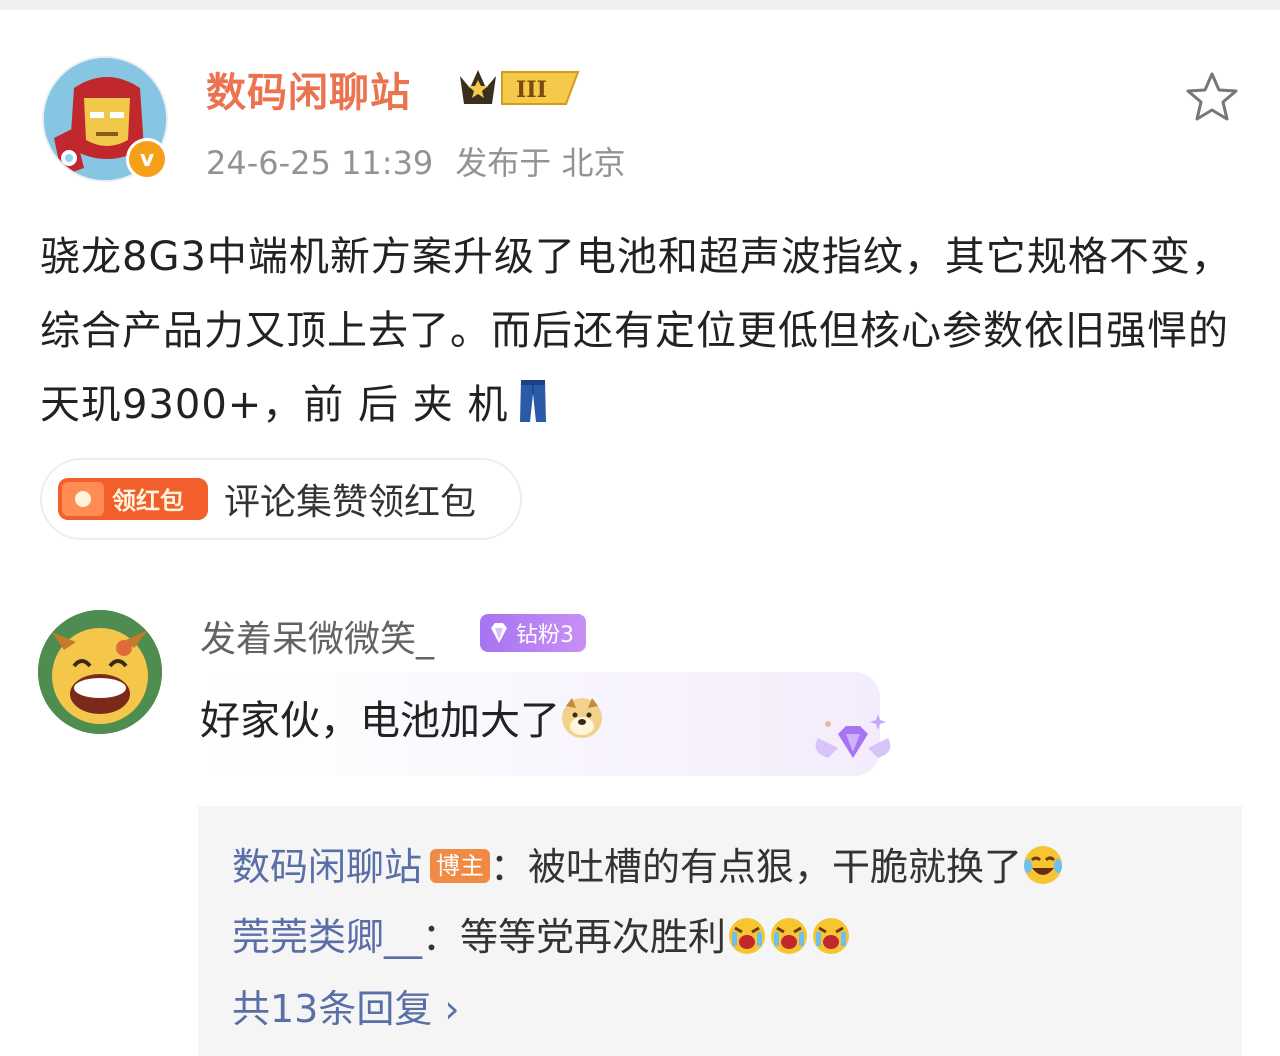 This screenshot has height=1056, width=1280. Describe the element at coordinates (346, 1005) in the screenshot. I see `view-more-replies-link: 共13条回复 ›` at that location.